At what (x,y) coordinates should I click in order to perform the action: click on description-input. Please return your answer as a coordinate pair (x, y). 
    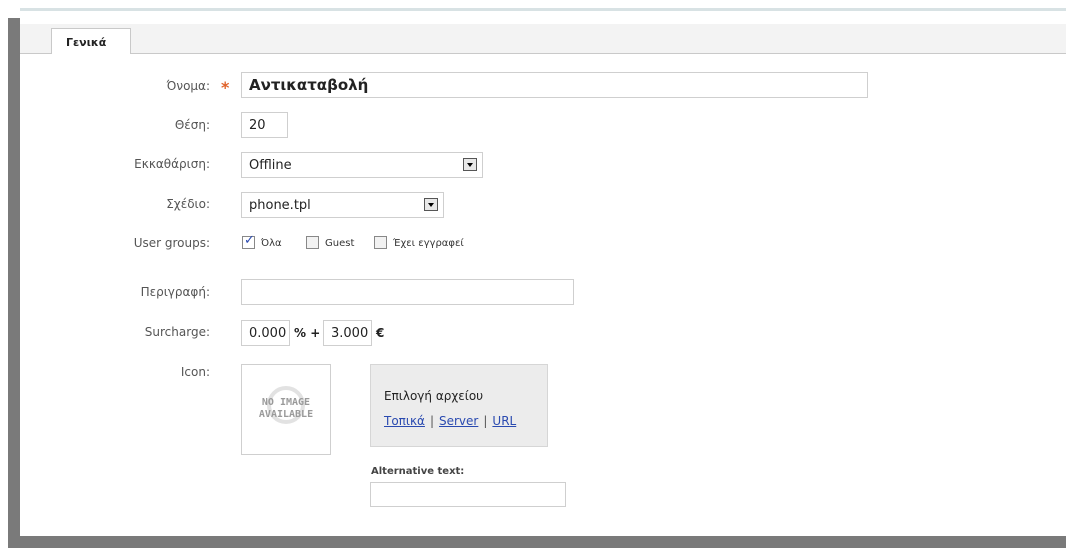
    Looking at the image, I should click on (407, 292).